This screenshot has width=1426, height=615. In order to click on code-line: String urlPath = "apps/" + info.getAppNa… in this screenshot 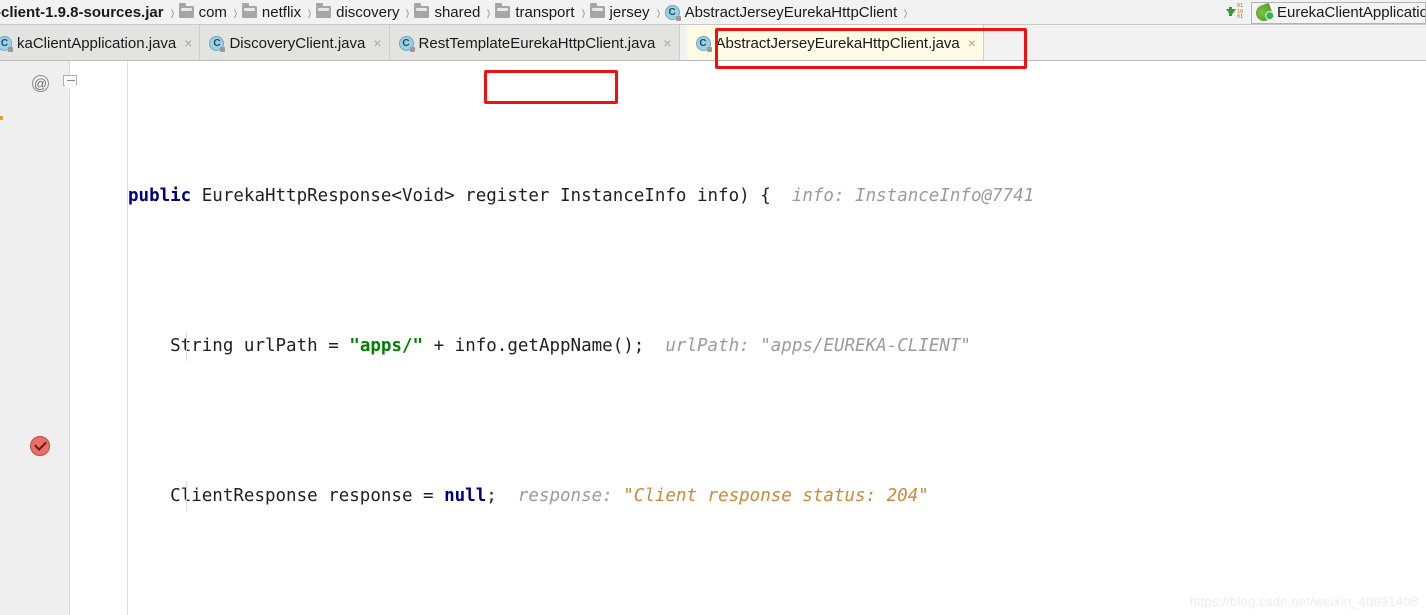, I will do `click(713, 346)`.